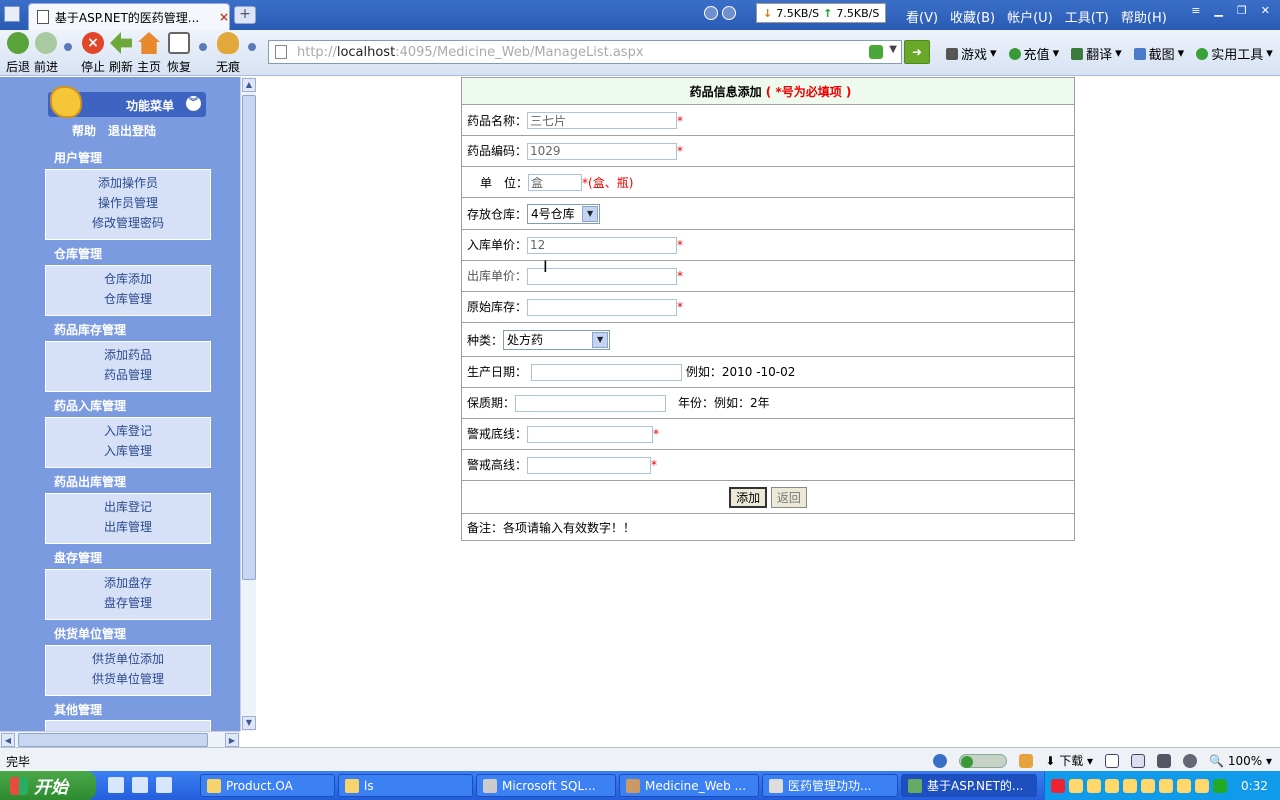  Describe the element at coordinates (90, 633) in the screenshot. I see `section-supplier: 供货单位管理` at that location.